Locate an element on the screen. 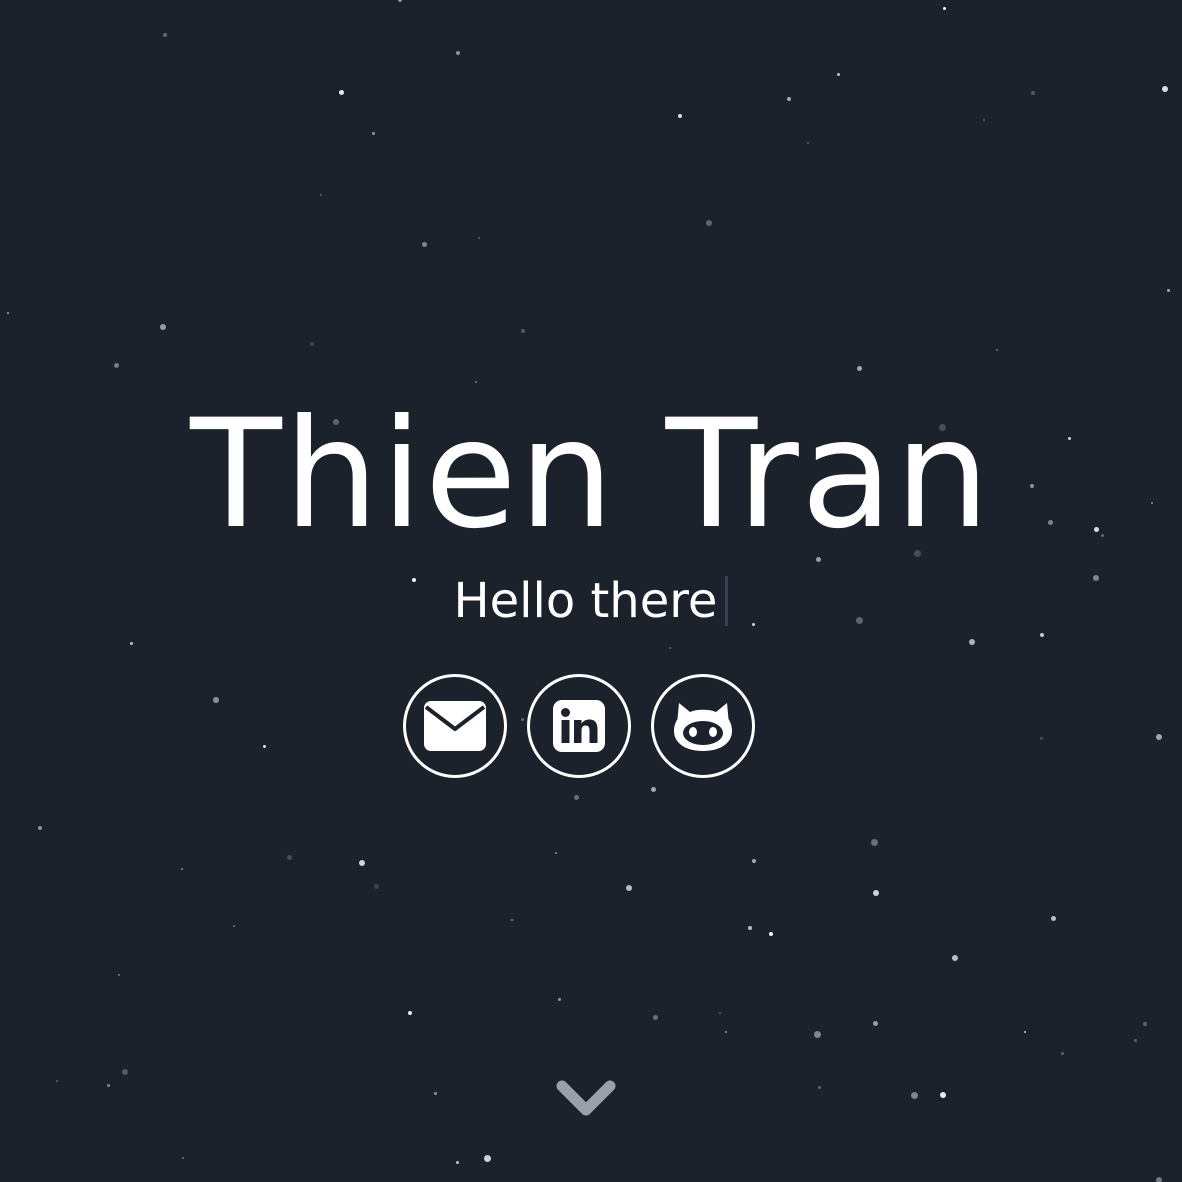  github-icon is located at coordinates (703, 727).